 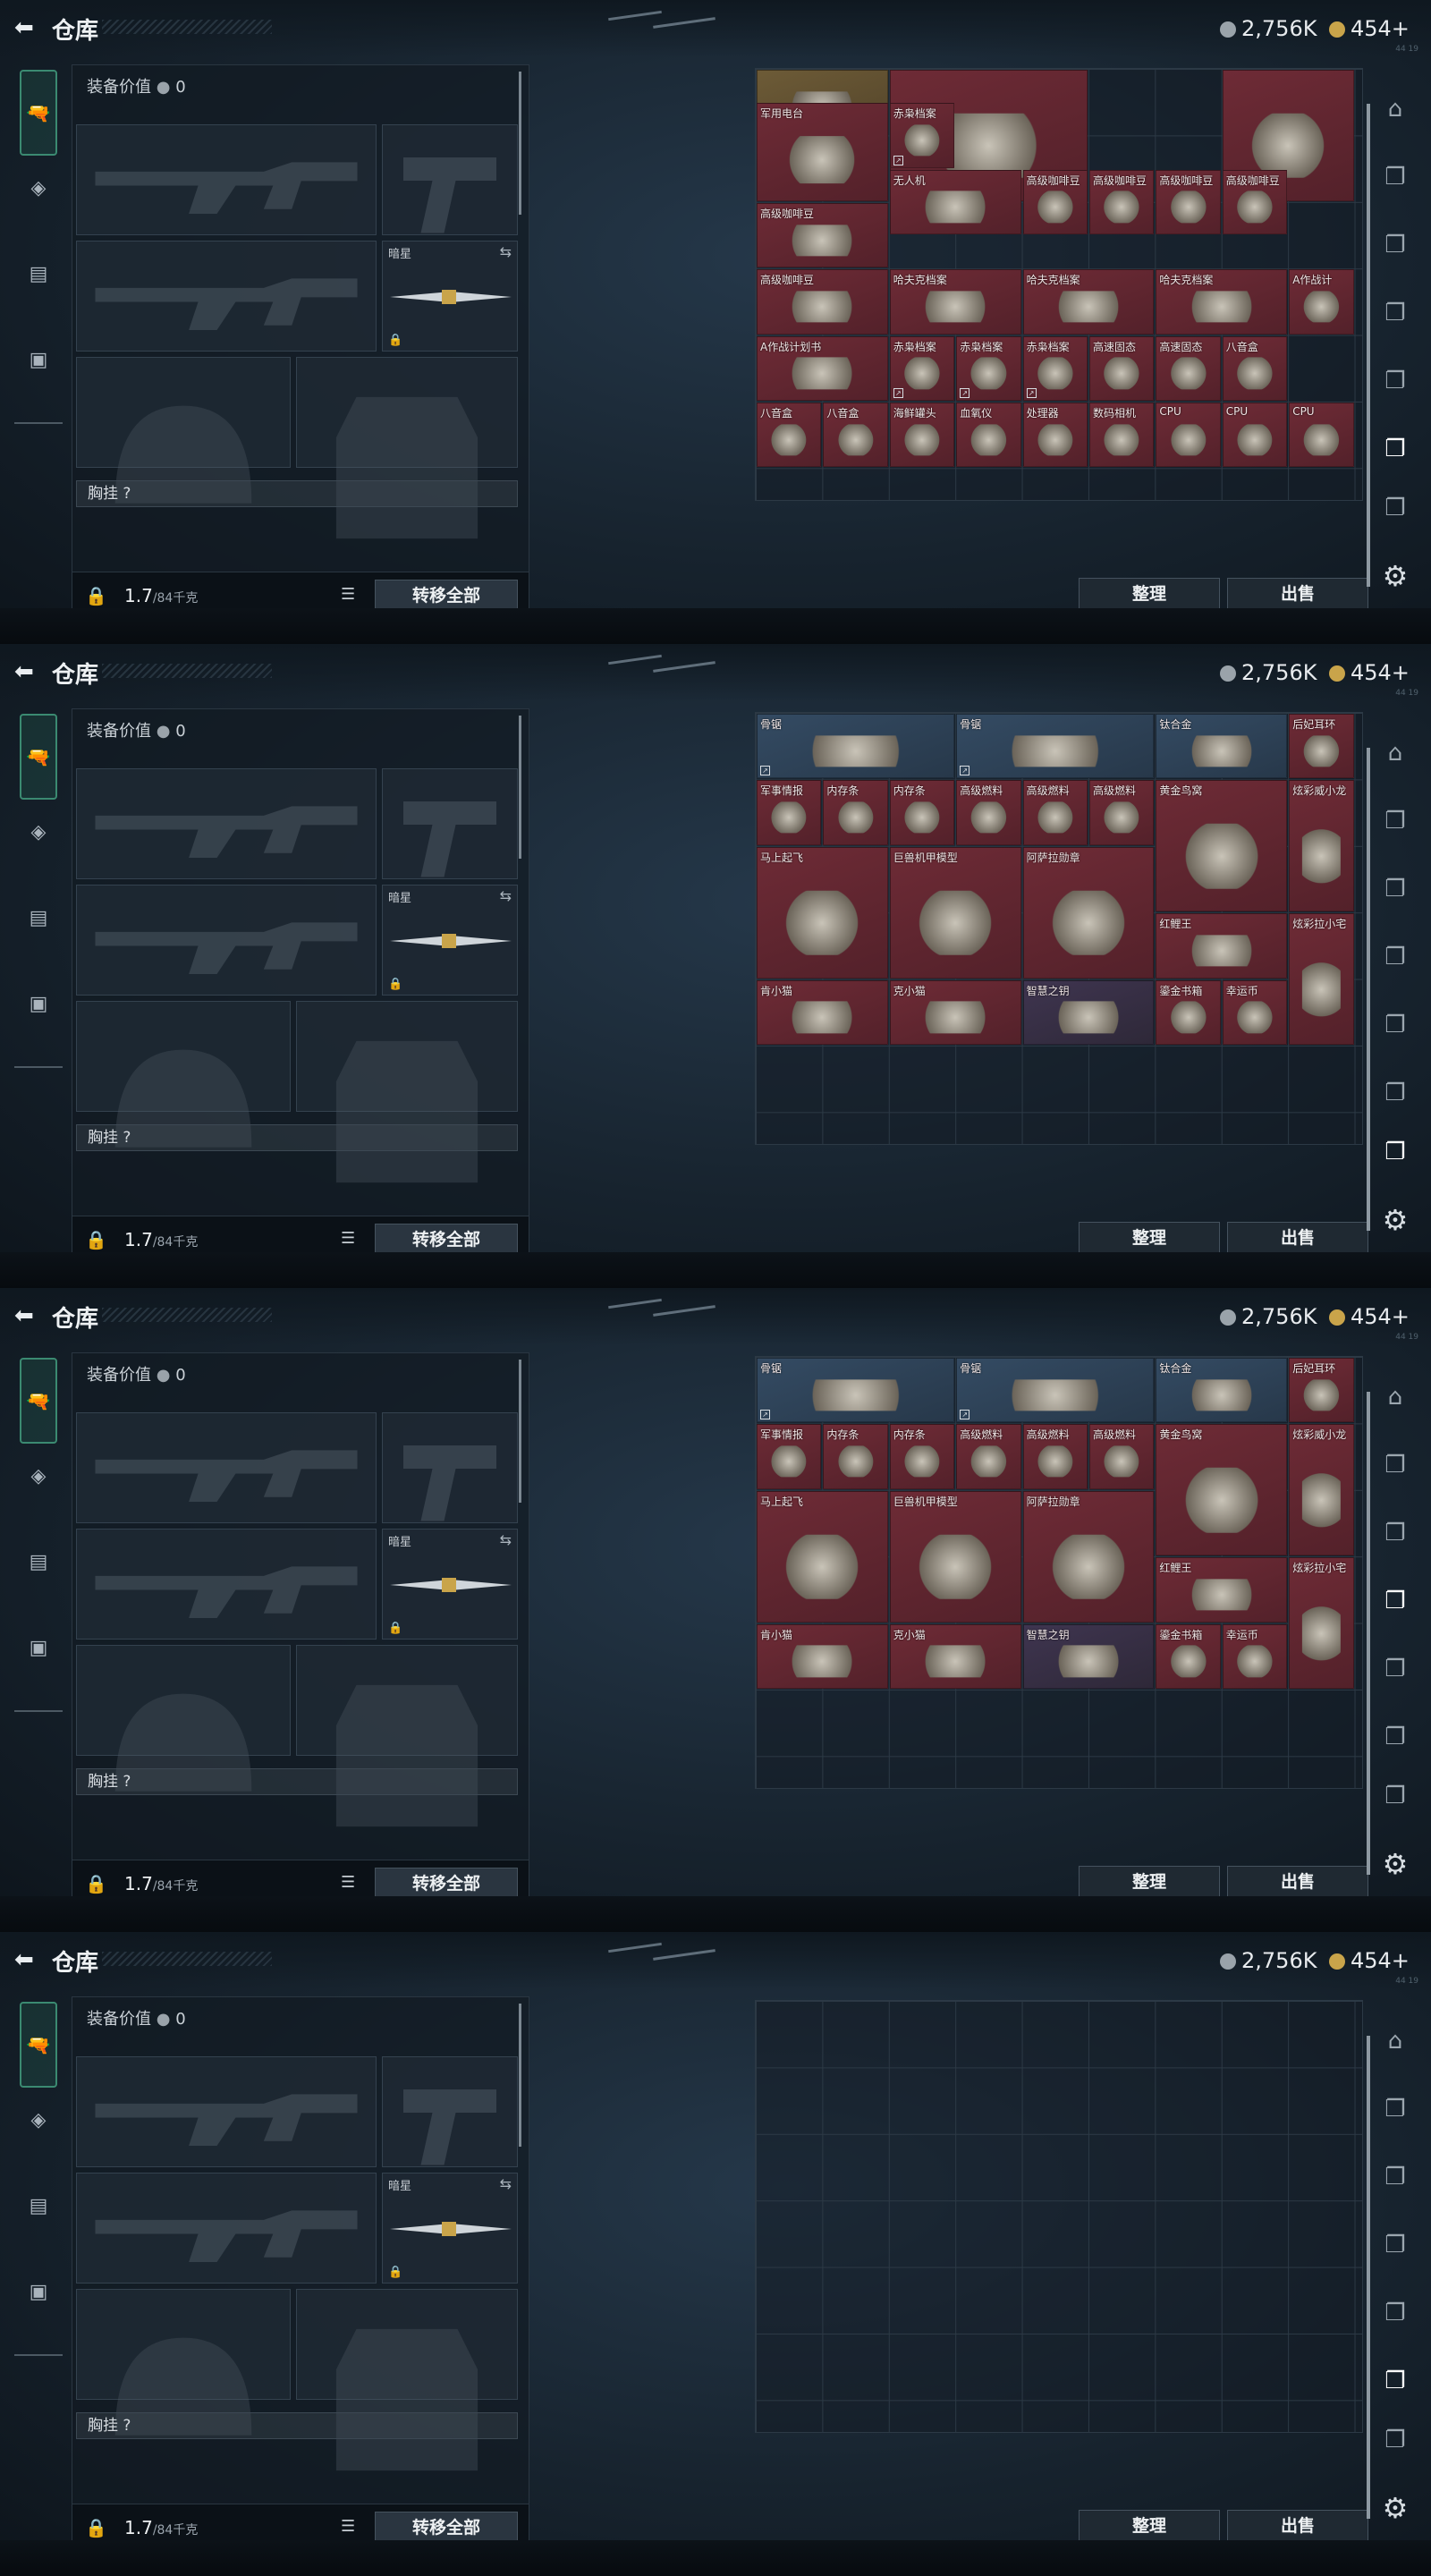 I want to click on sell-button: 出售, so click(x=1297, y=1238).